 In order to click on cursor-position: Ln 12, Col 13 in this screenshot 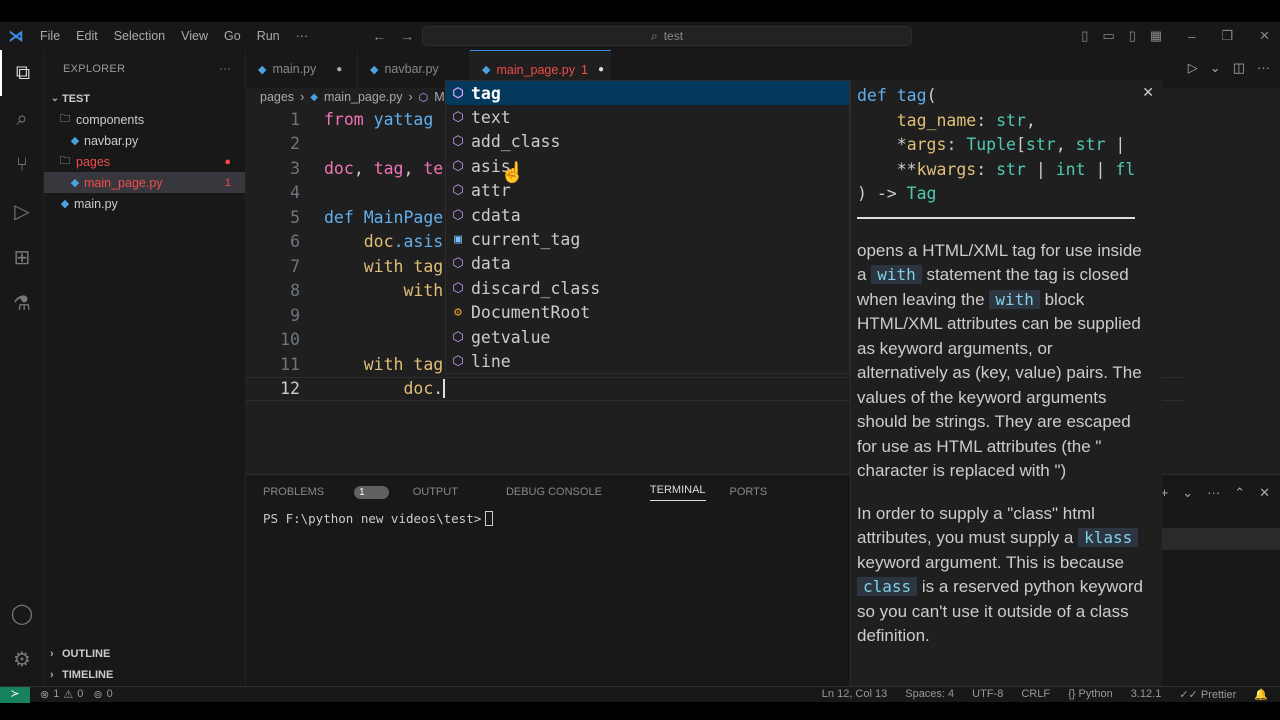, I will do `click(854, 694)`.